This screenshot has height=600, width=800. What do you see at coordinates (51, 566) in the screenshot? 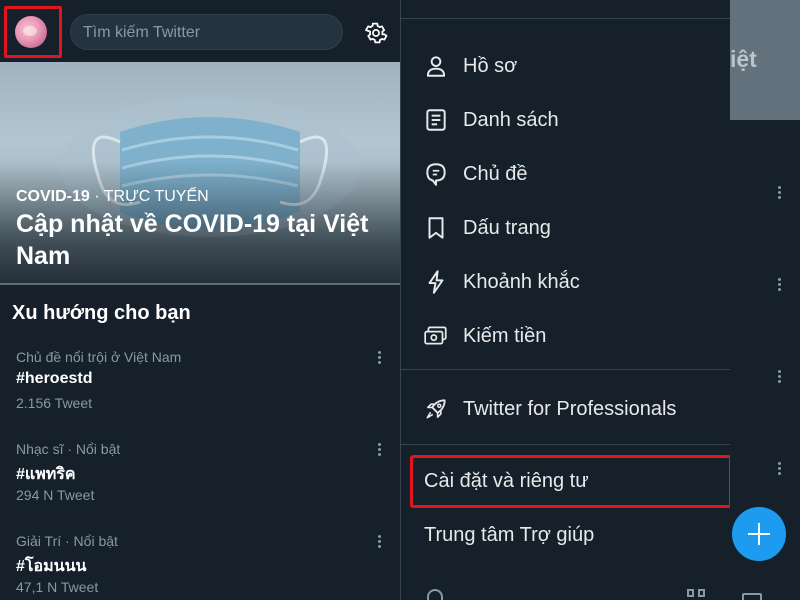
I see `trend-name: #โอมนนน` at bounding box center [51, 566].